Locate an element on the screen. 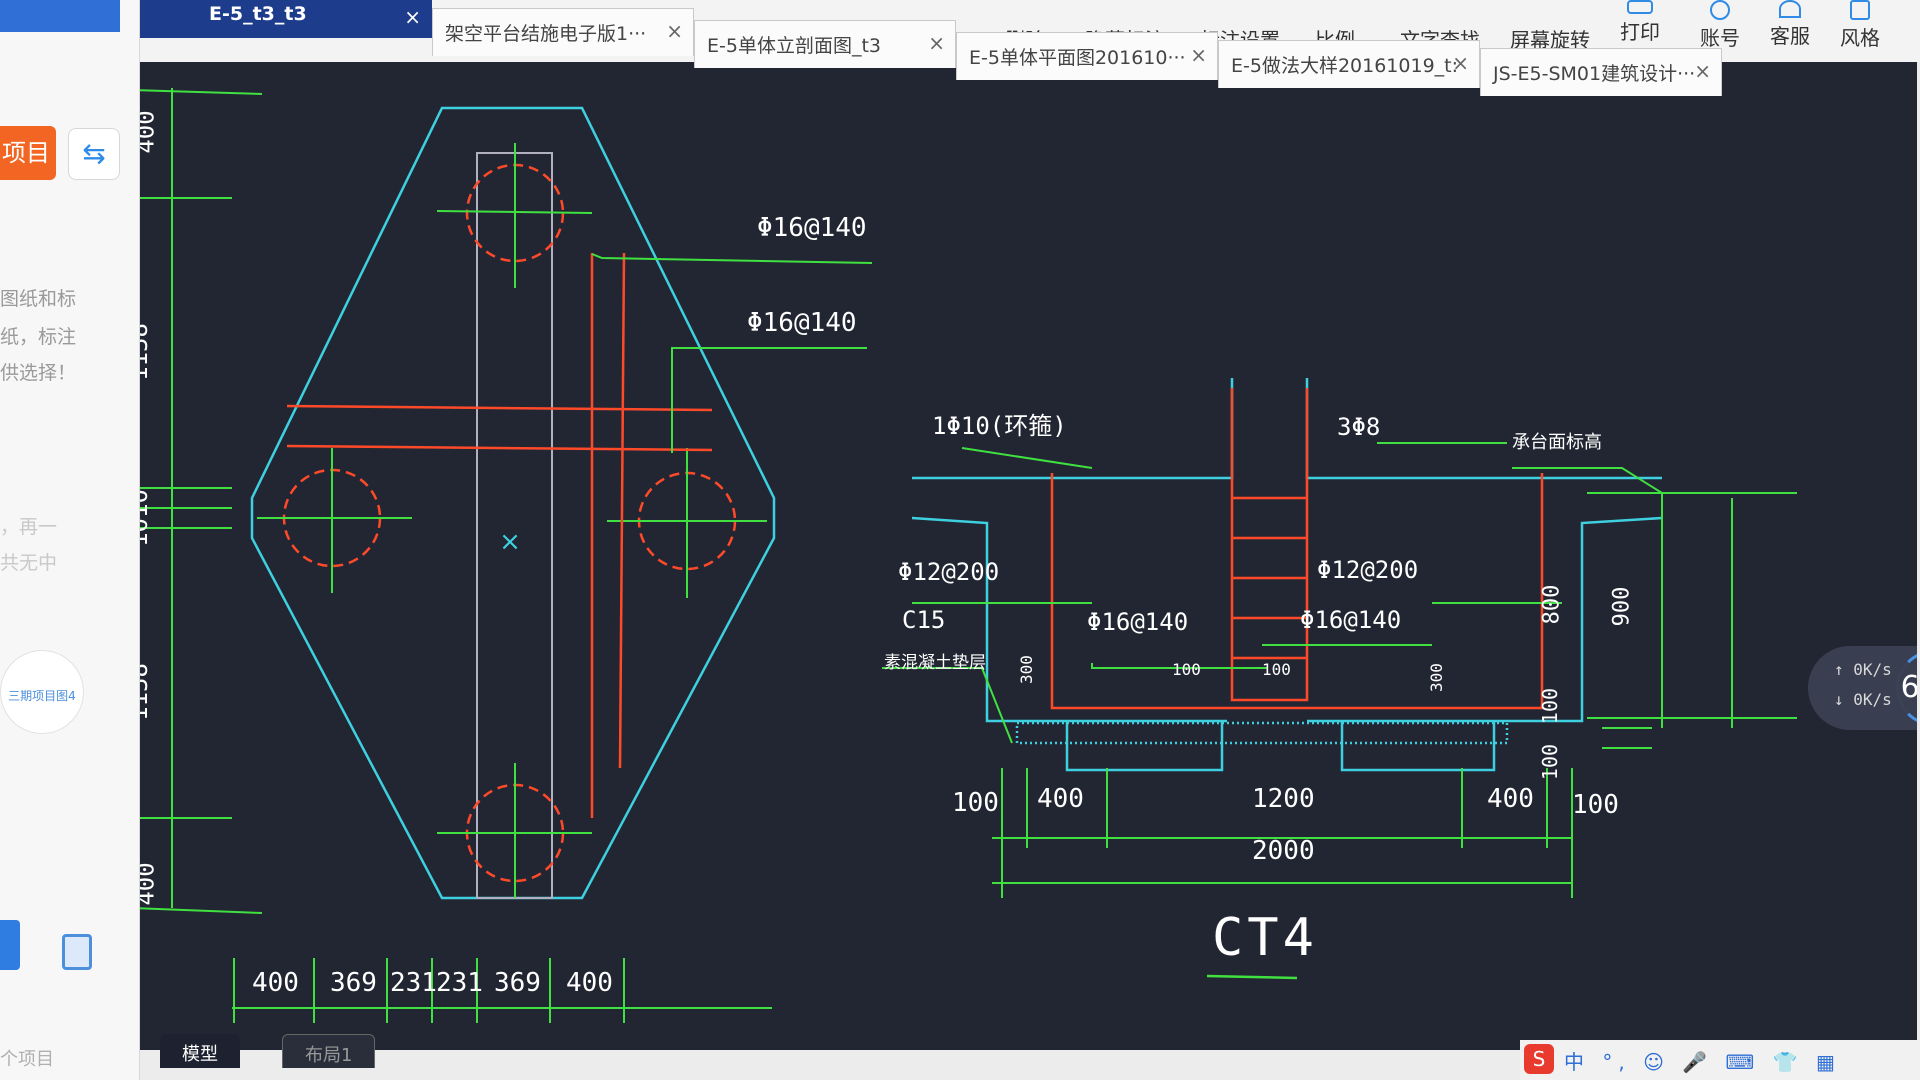 This screenshot has height=1080, width=1920. help-text: 纸，标注 is located at coordinates (38, 337).